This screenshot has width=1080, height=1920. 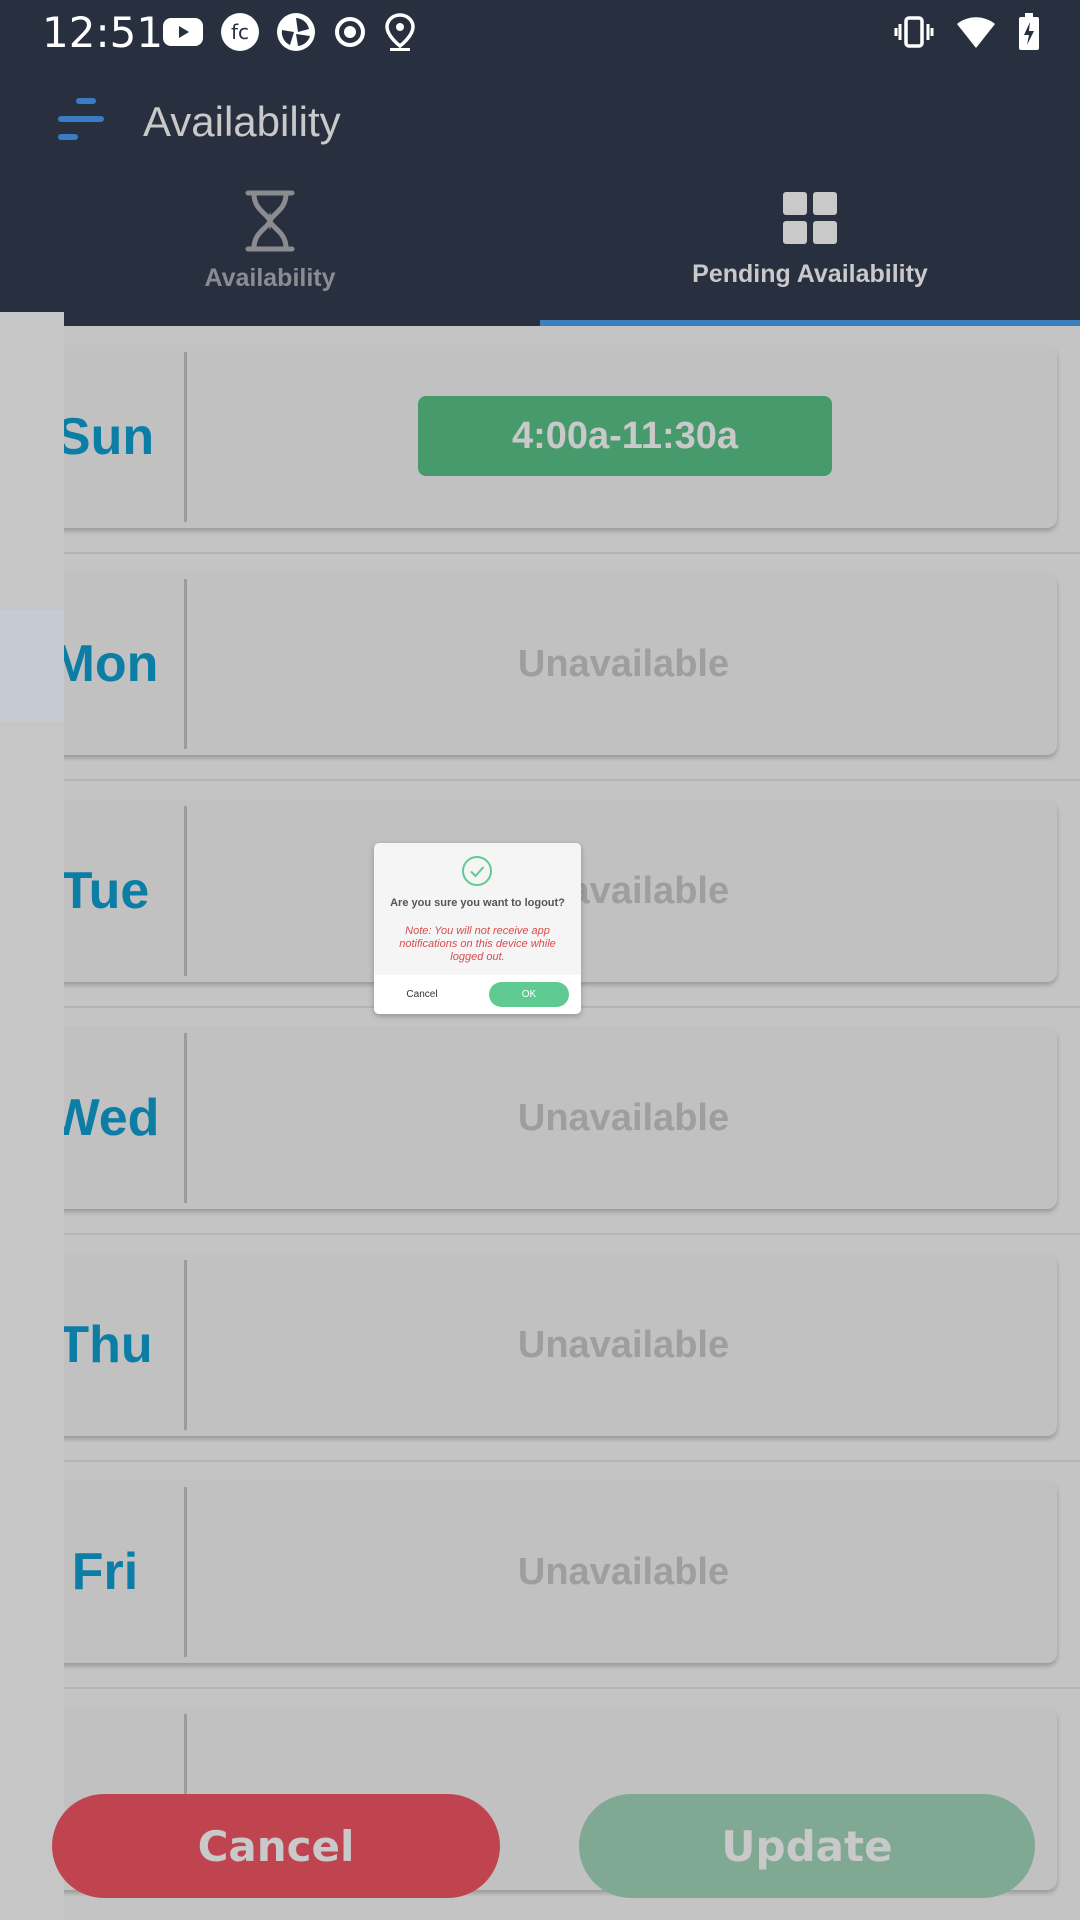 What do you see at coordinates (270, 278) in the screenshot?
I see `tab-availability-label: Availability` at bounding box center [270, 278].